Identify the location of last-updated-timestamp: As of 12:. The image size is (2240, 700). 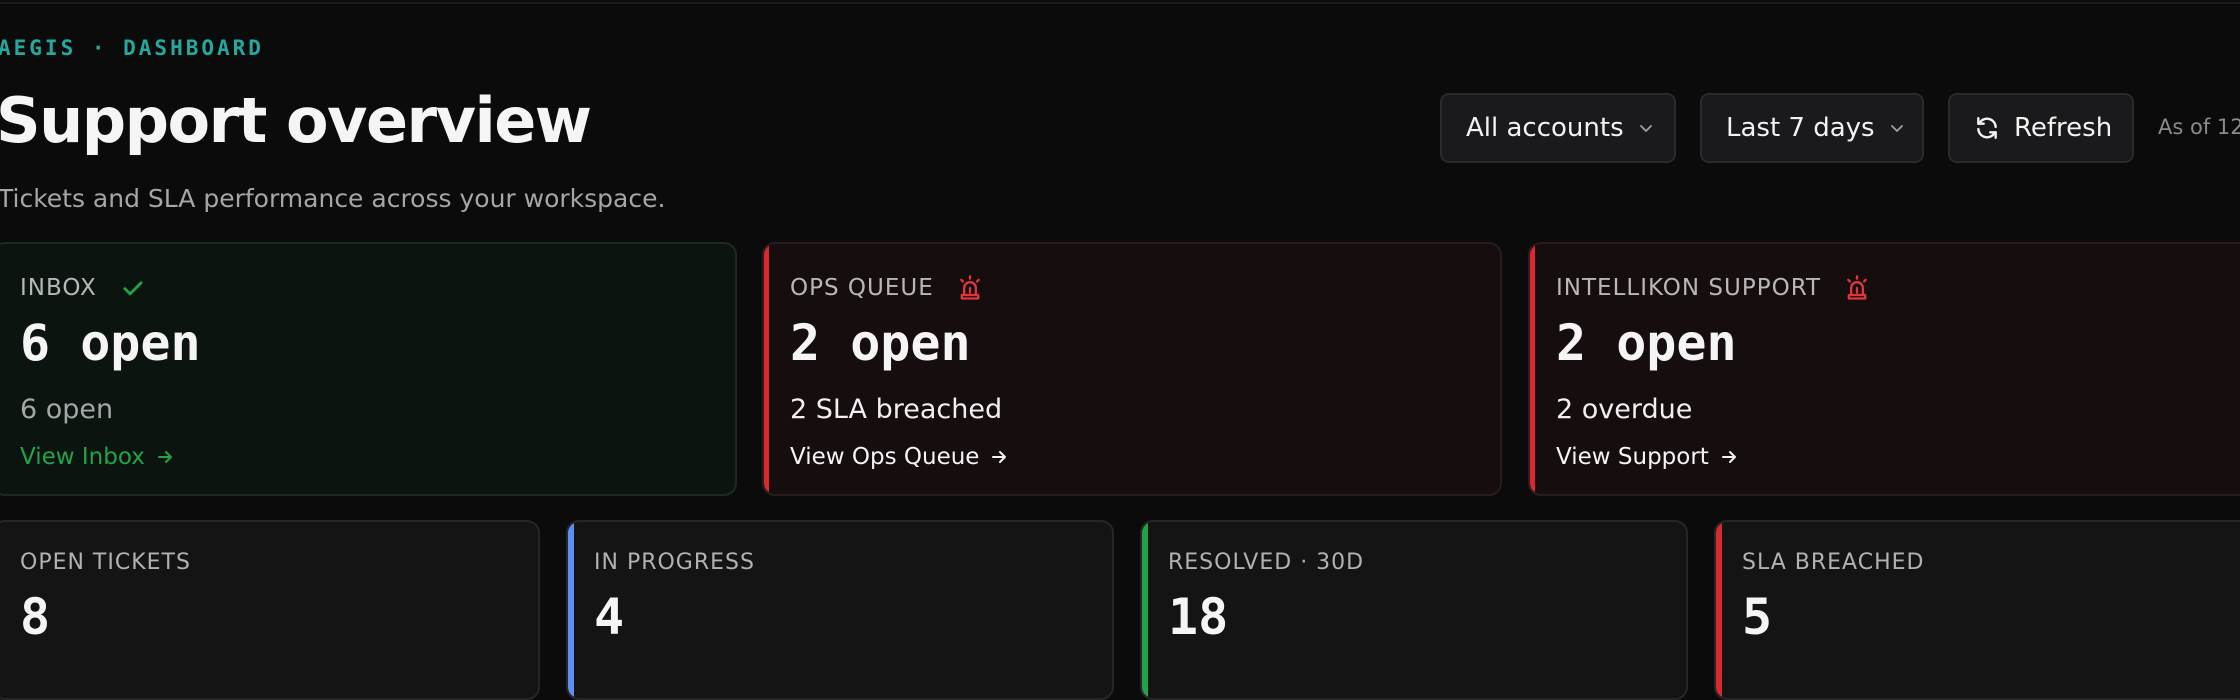
(2199, 127).